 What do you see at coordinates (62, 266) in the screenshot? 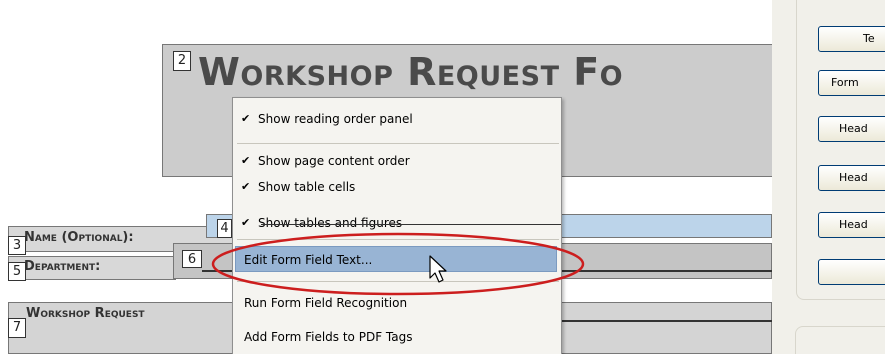
I see `department-label: Department:` at bounding box center [62, 266].